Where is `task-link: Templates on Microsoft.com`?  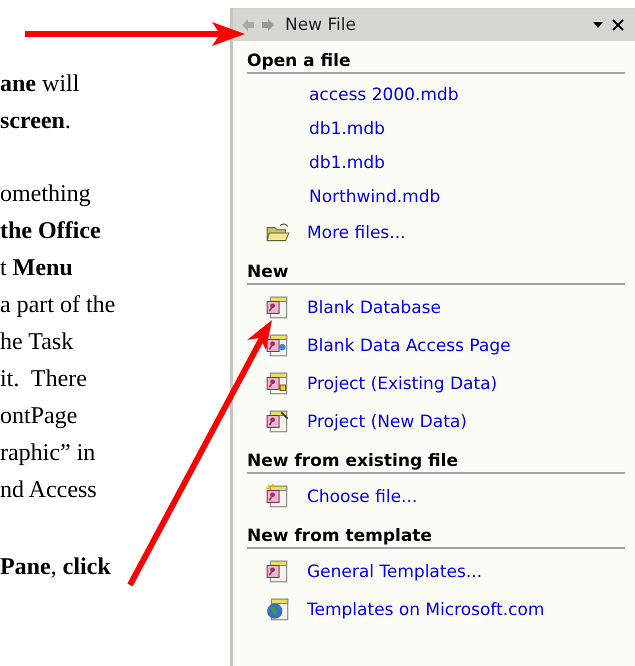 task-link: Templates on Microsoft.com is located at coordinates (425, 610).